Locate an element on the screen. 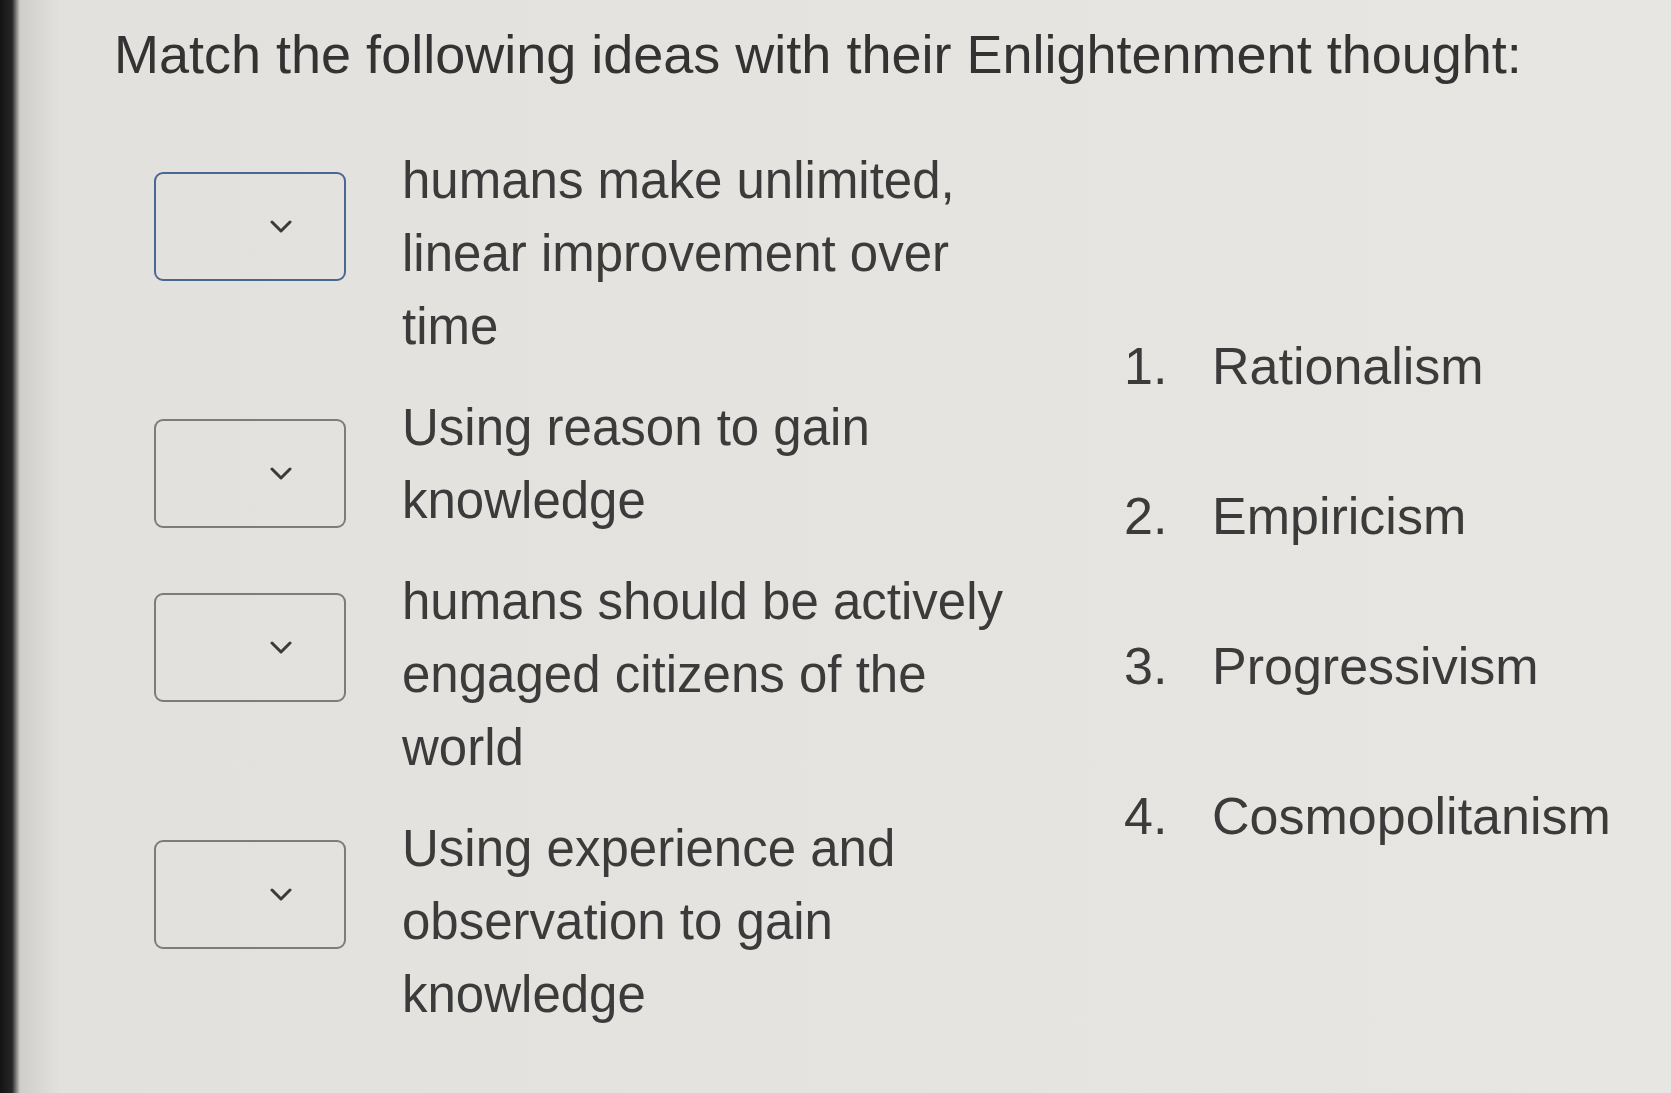 The width and height of the screenshot is (1671, 1093). option-label: Empiricism is located at coordinates (1339, 516).